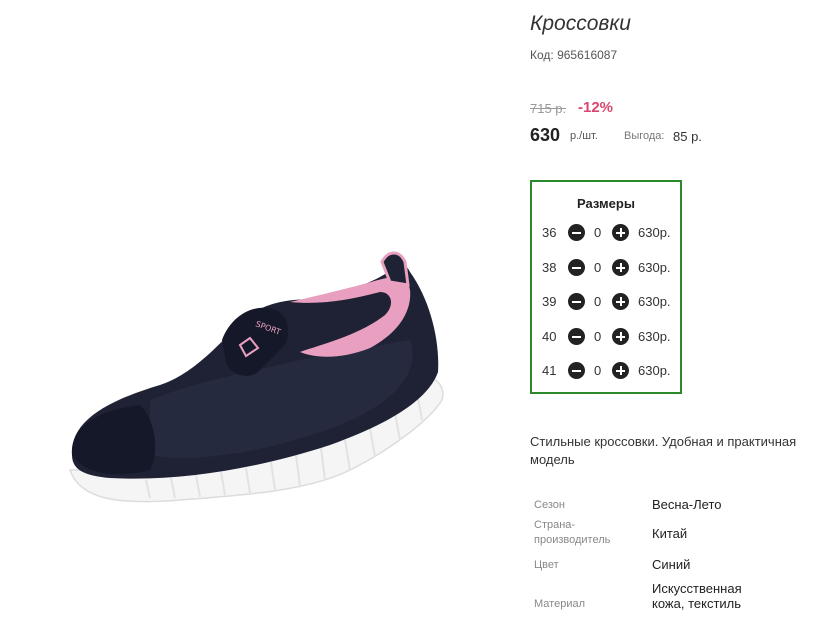 The image size is (837, 642). What do you see at coordinates (606, 337) in the screenshot?
I see `size-row: 40 0 630р.` at bounding box center [606, 337].